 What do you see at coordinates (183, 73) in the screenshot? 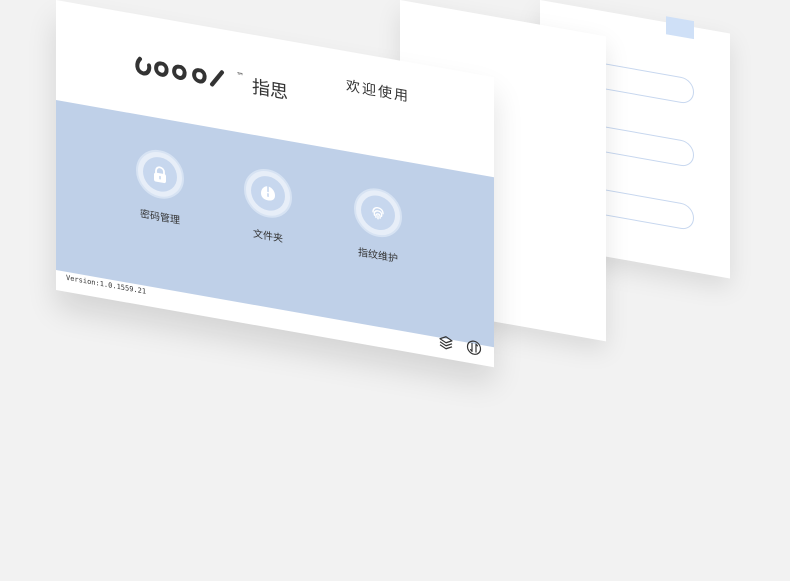
I see `logo-mark` at bounding box center [183, 73].